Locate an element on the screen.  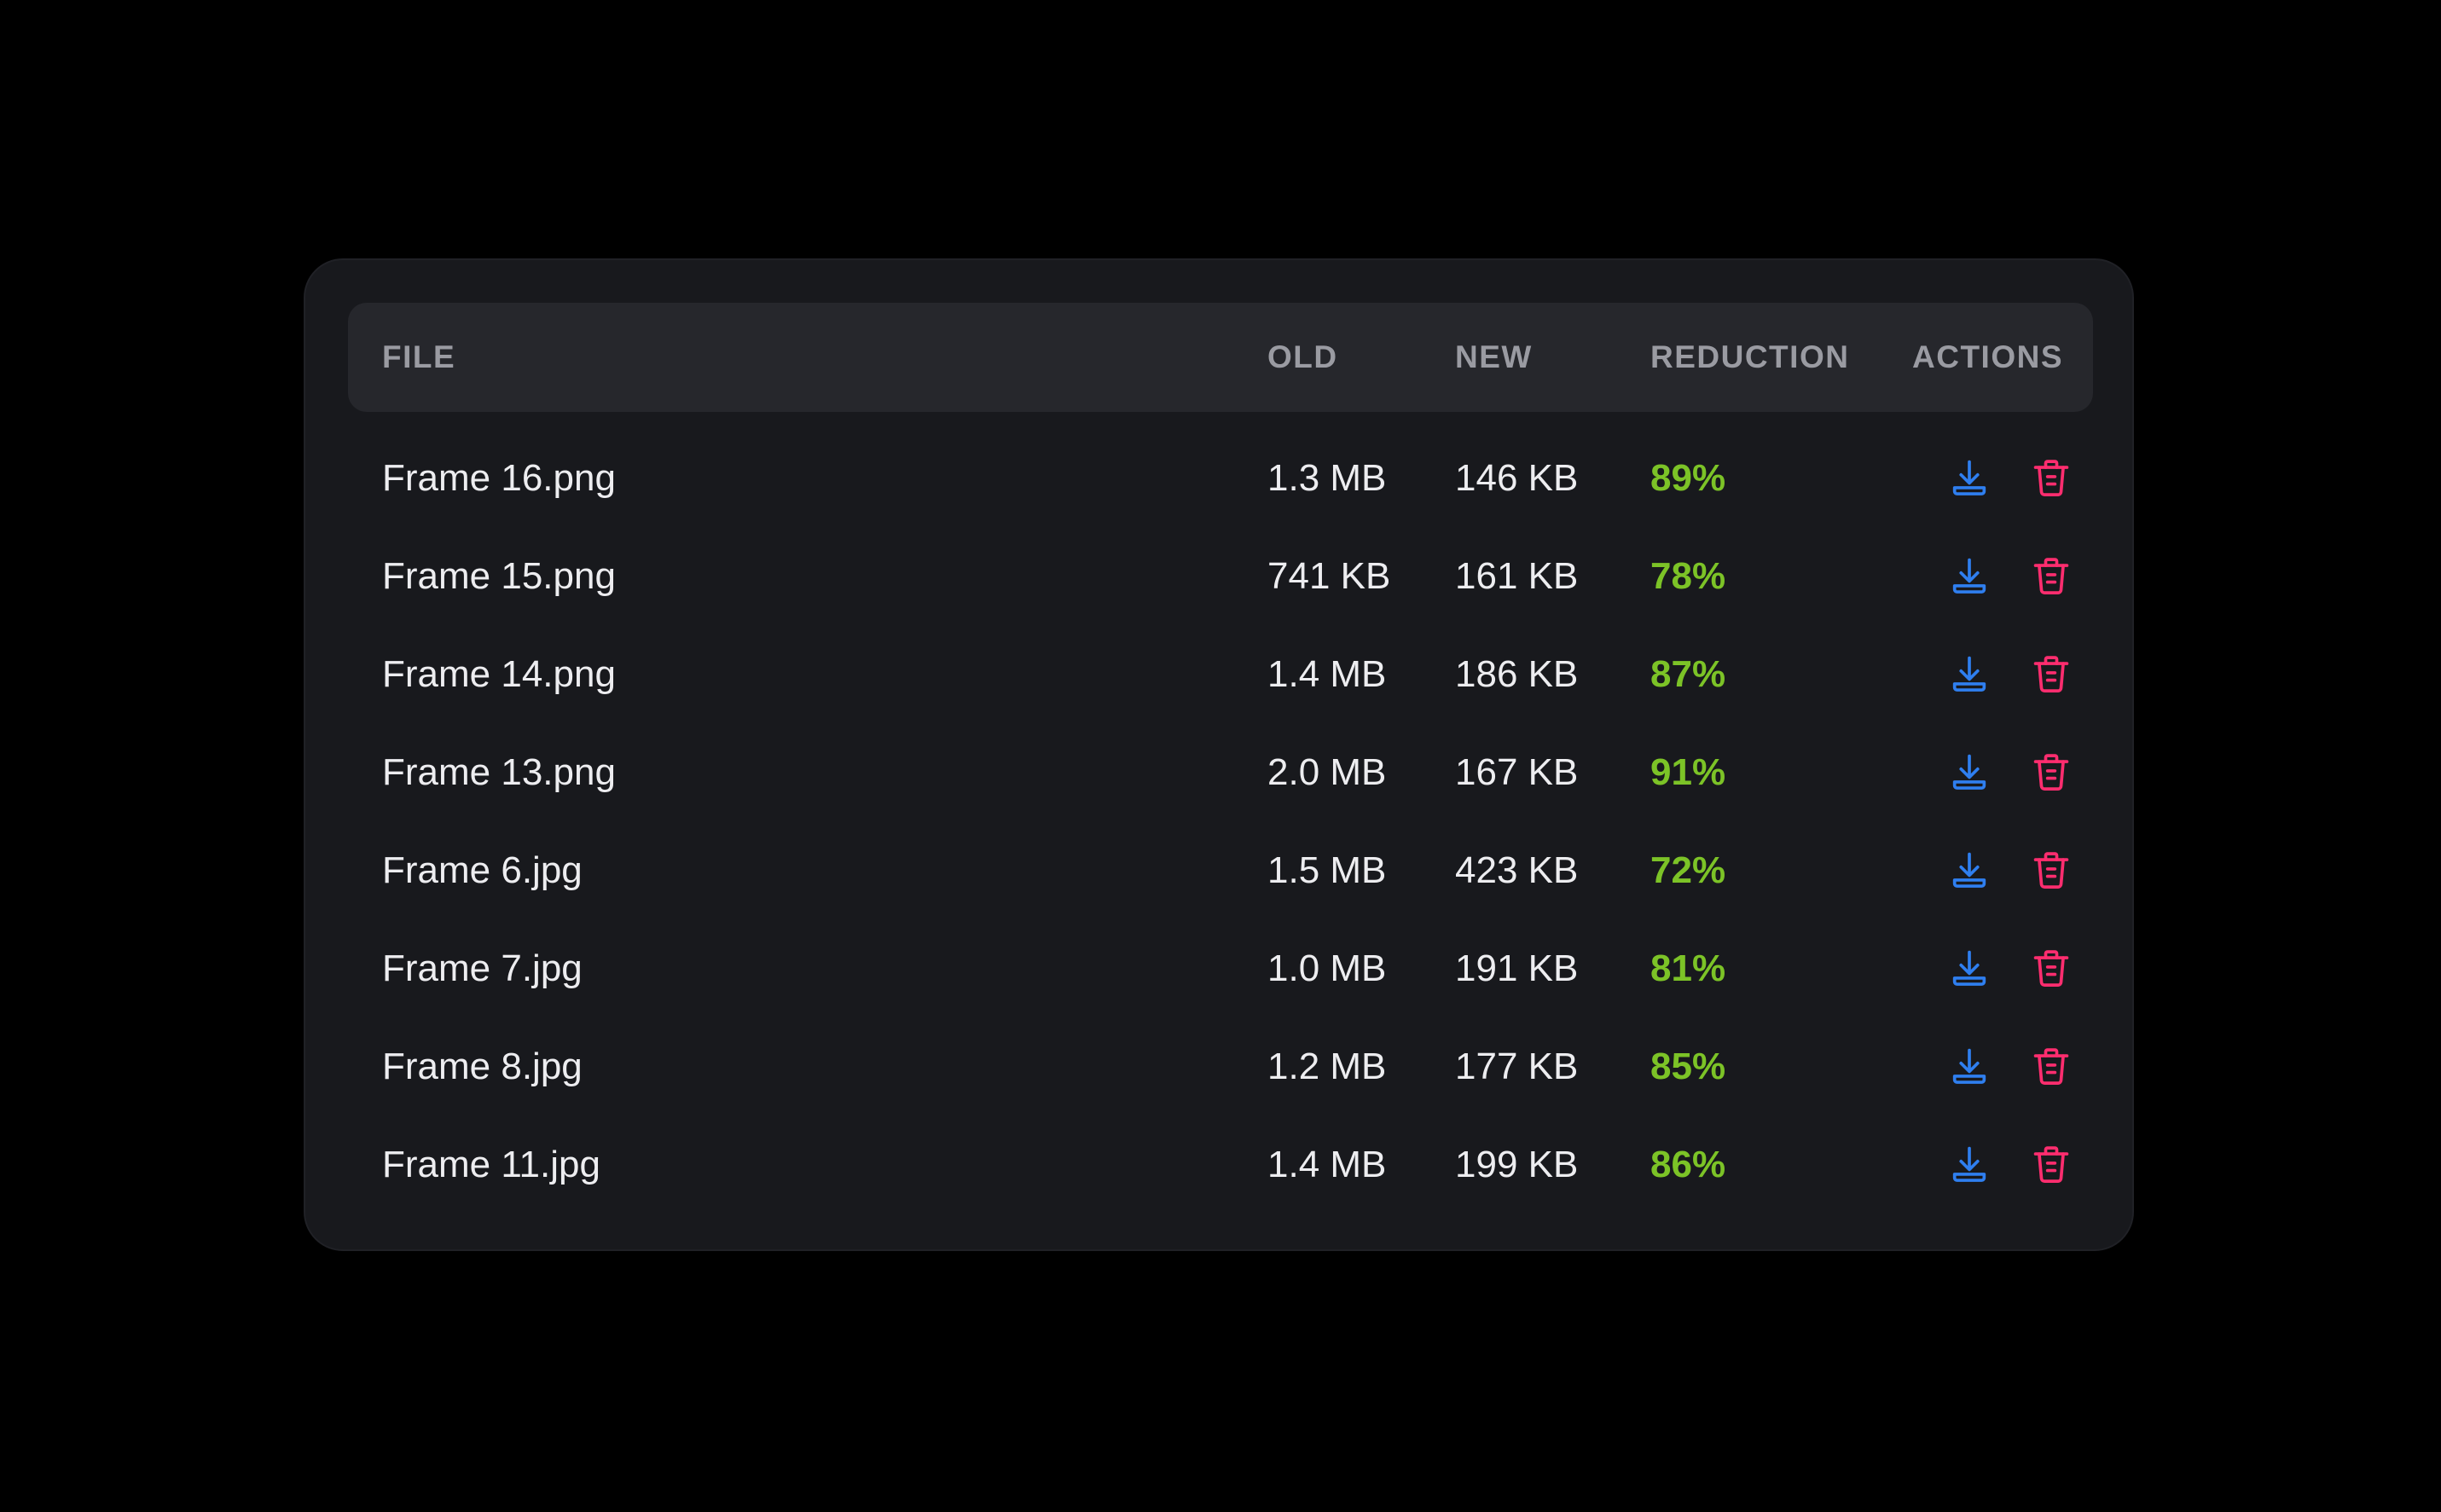
new-size: 191 KB is located at coordinates (1517, 968).